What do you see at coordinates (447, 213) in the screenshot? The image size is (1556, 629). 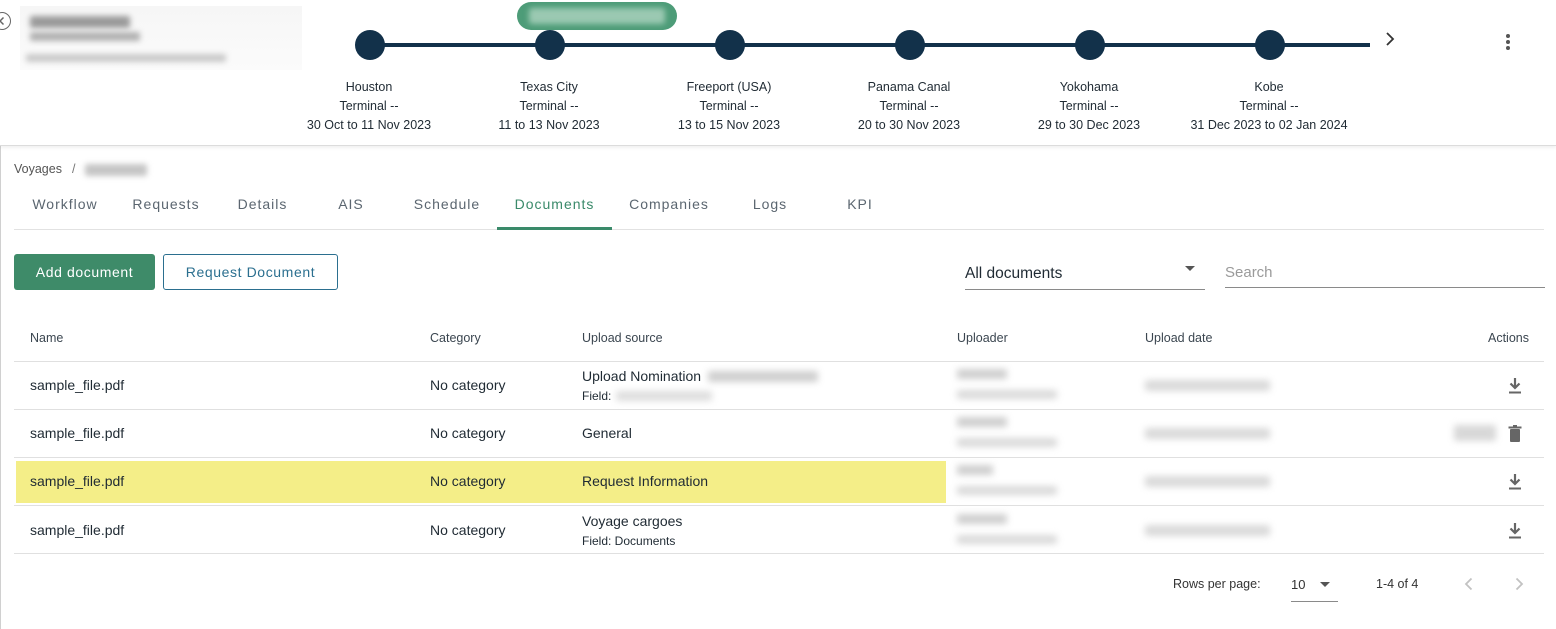 I see `tab-schedule: Schedule` at bounding box center [447, 213].